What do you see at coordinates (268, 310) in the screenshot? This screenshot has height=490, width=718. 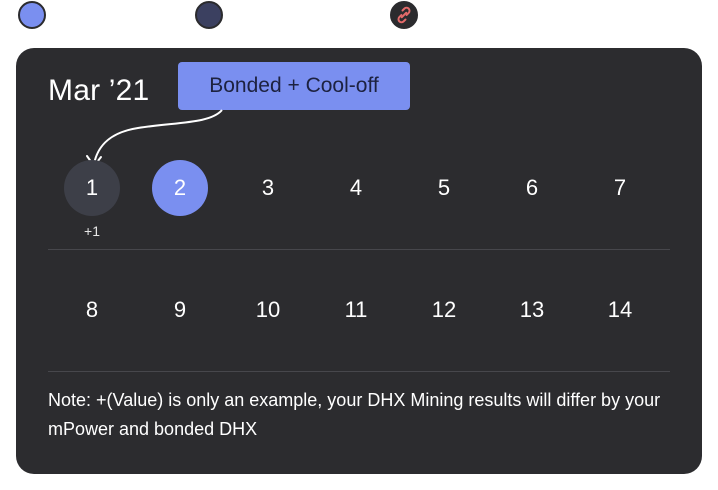 I see `day-cell: 10` at bounding box center [268, 310].